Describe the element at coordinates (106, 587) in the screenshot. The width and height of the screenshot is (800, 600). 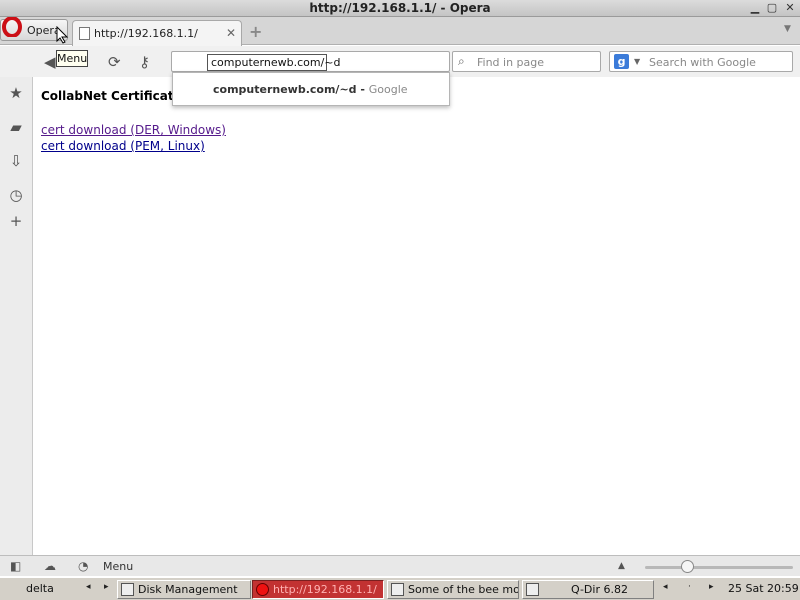
I see `workspace-next-icon: ▸` at that location.